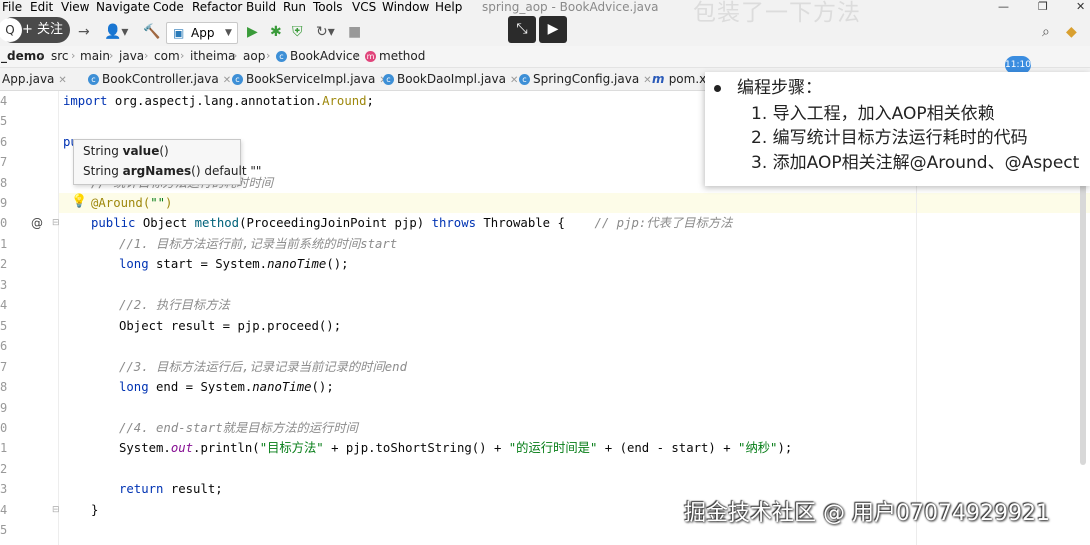 The width and height of the screenshot is (1090, 545). I want to click on vertical-scrollbar, so click(1083, 322).